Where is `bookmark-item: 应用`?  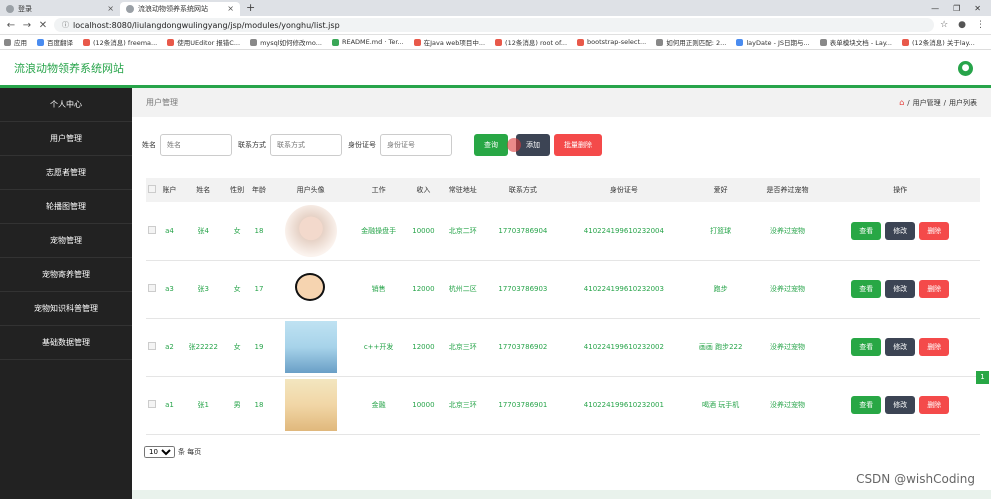 bookmark-item: 应用 is located at coordinates (15, 42).